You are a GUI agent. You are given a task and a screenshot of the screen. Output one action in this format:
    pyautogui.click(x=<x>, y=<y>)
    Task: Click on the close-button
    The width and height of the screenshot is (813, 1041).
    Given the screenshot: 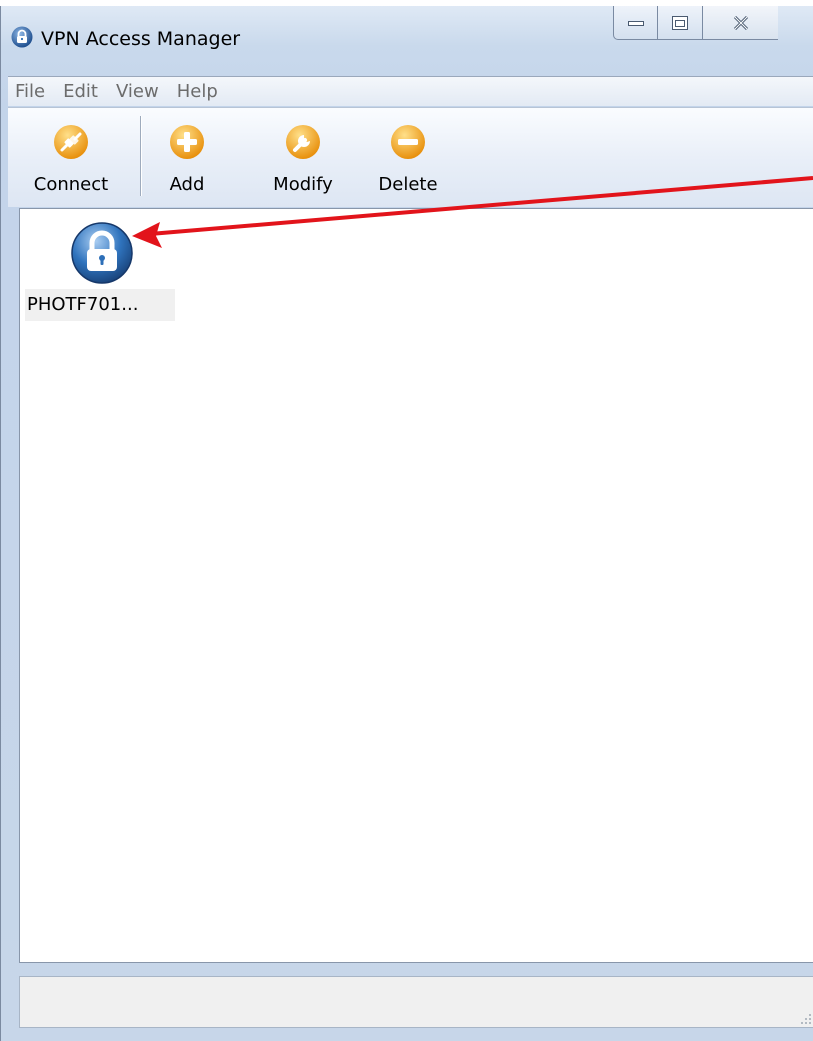 What is the action you would take?
    pyautogui.click(x=740, y=23)
    